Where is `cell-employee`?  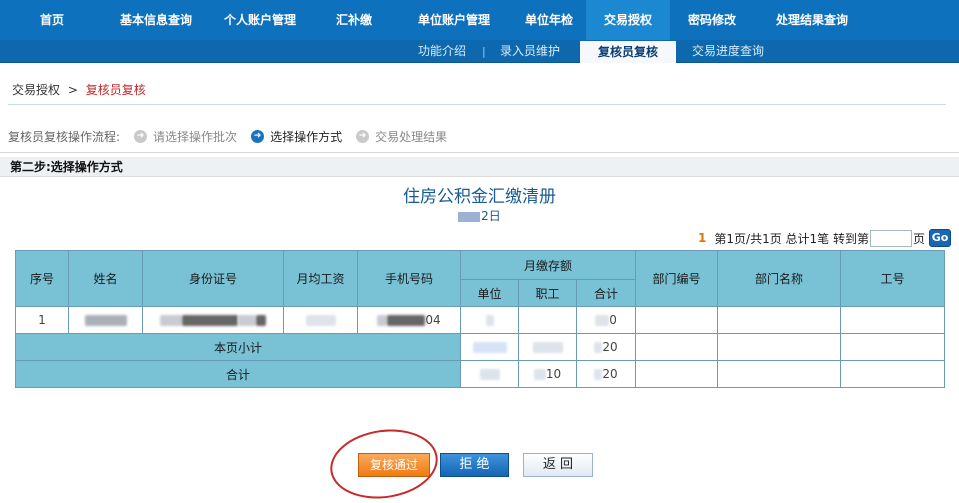
cell-employee is located at coordinates (547, 320).